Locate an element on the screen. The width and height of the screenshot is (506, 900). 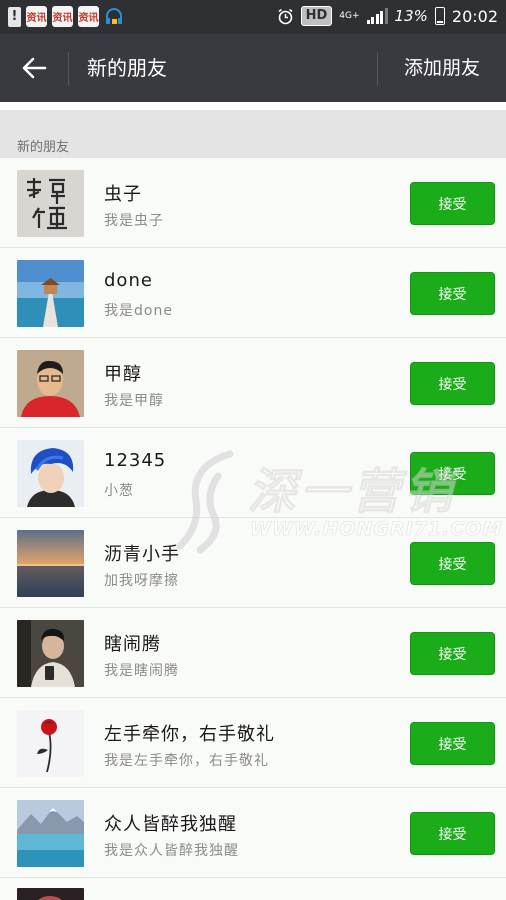
headset-lock-icon is located at coordinates (114, 15).